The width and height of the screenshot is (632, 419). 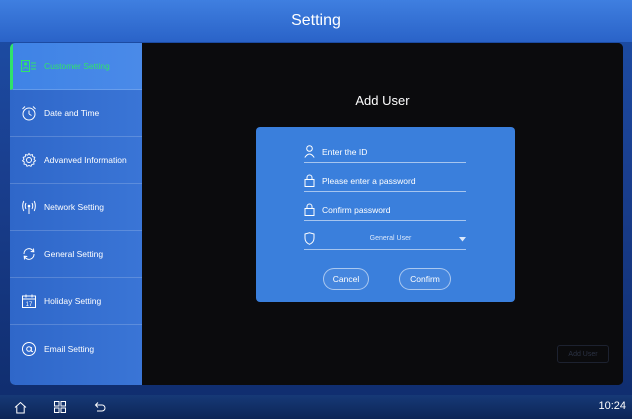 I want to click on sidebar-item-label: Holiday Setting, so click(x=73, y=301).